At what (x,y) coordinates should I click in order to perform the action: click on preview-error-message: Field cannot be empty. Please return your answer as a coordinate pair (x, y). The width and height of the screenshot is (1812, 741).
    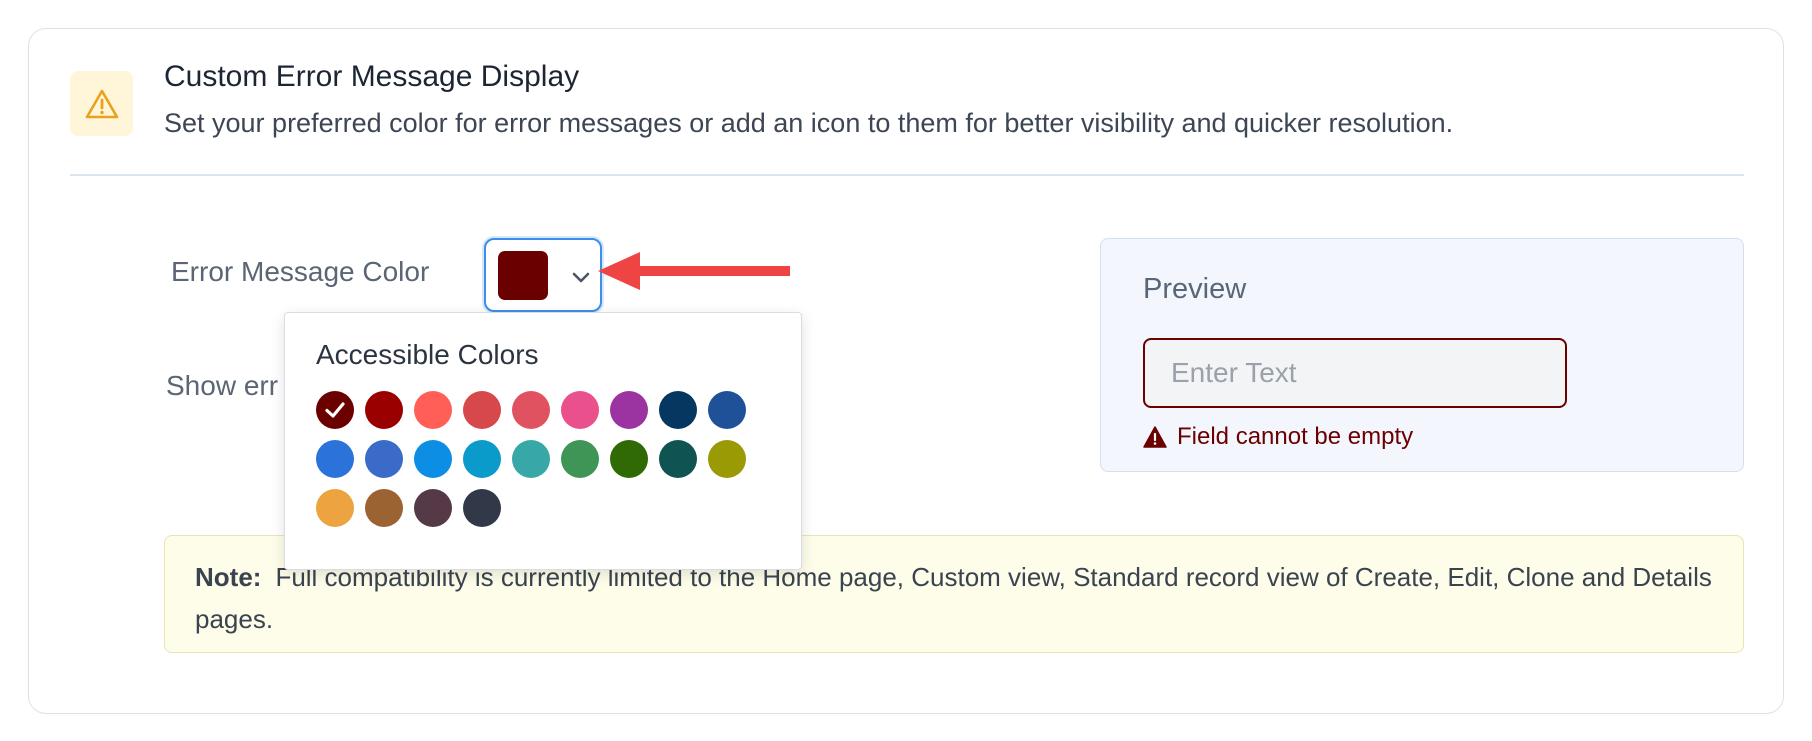
    Looking at the image, I should click on (1278, 437).